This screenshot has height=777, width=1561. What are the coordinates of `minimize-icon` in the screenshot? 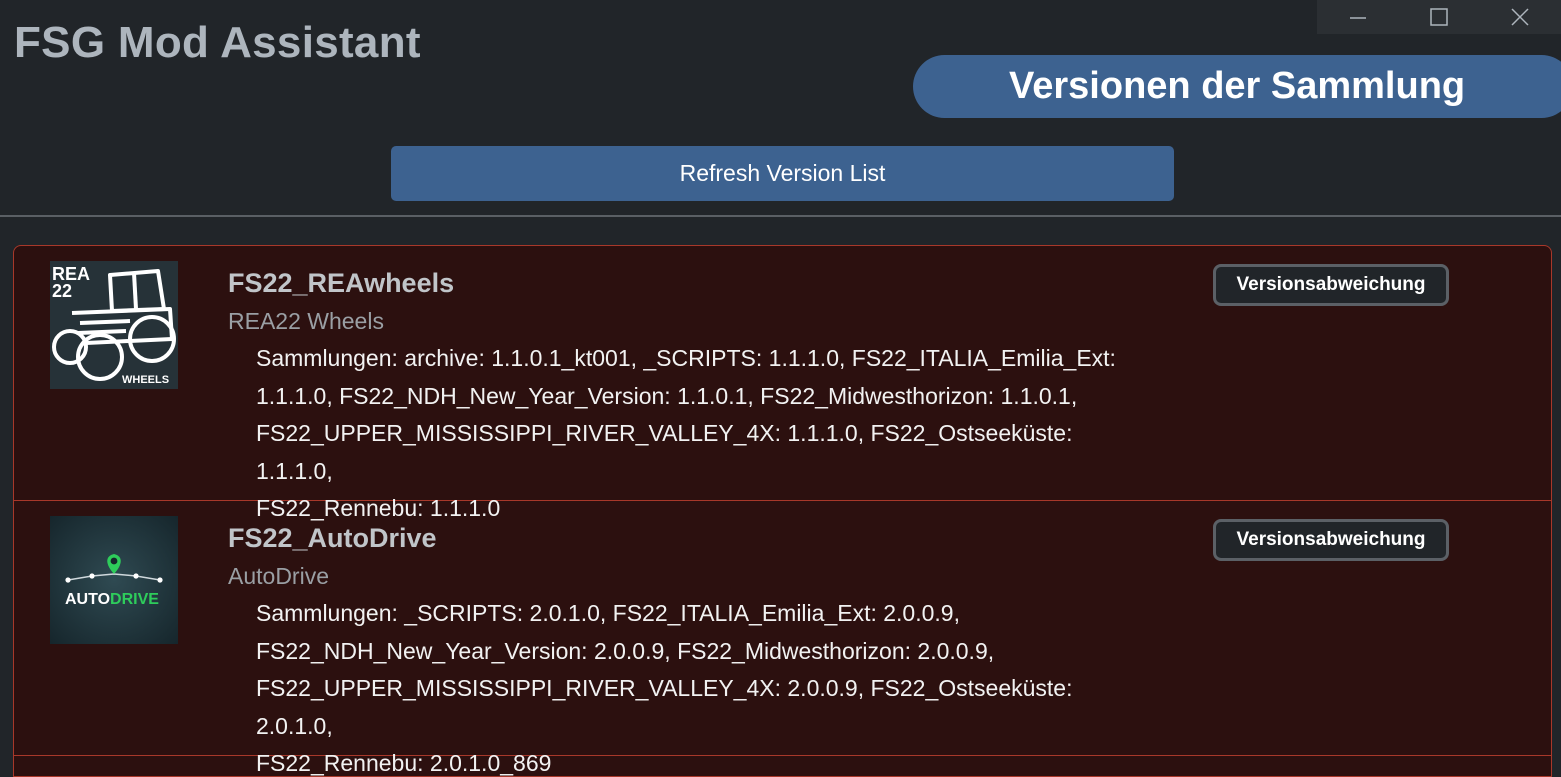 It's located at (1357, 18).